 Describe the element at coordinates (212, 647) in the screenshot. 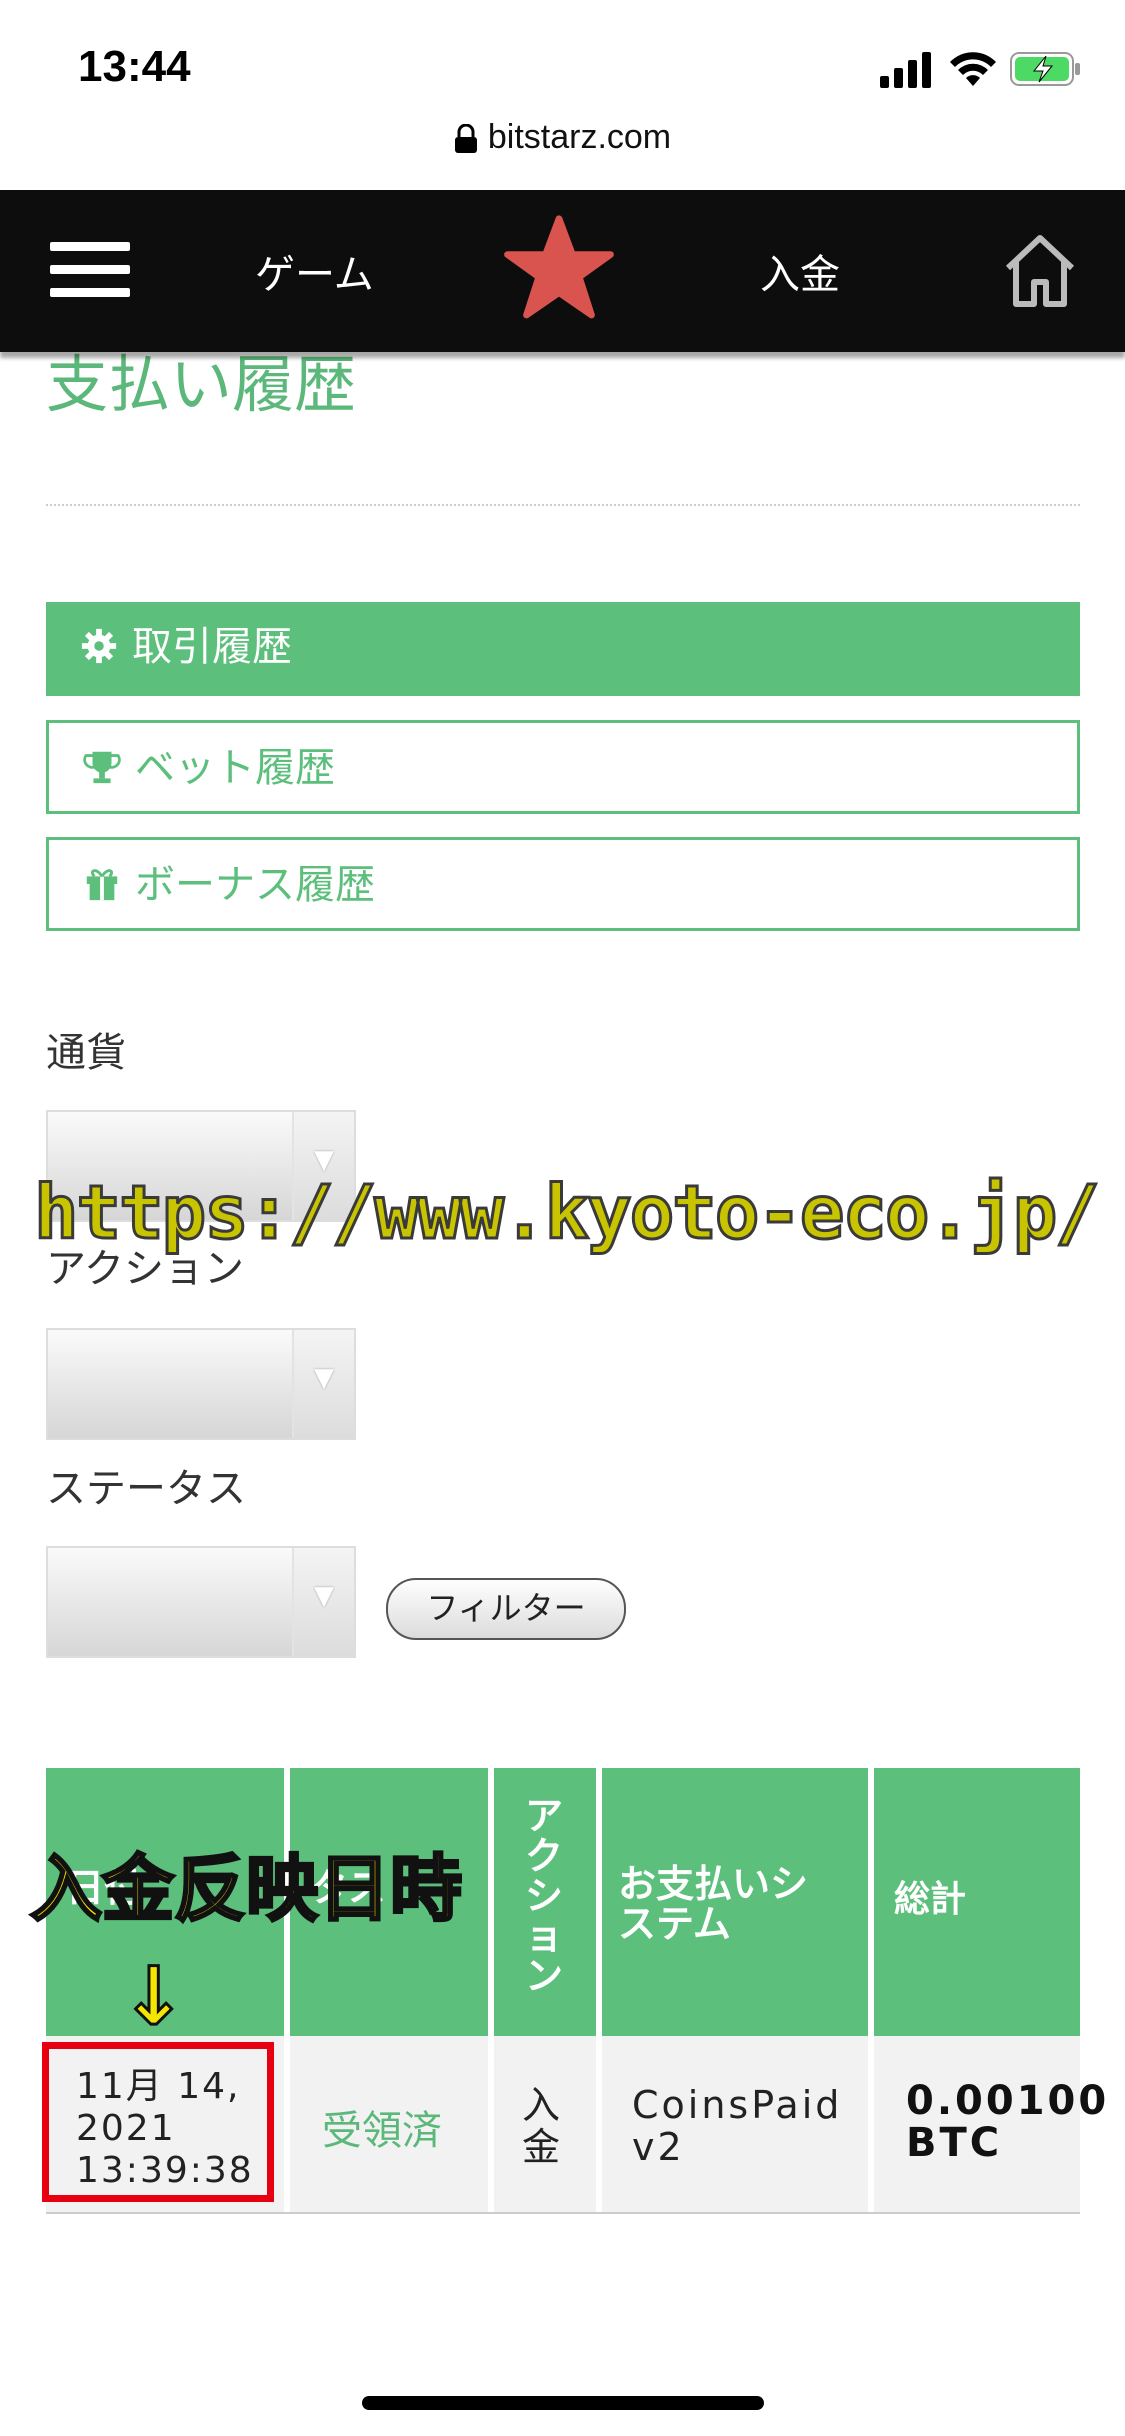

I see `tab-label: 取引履歴` at that location.